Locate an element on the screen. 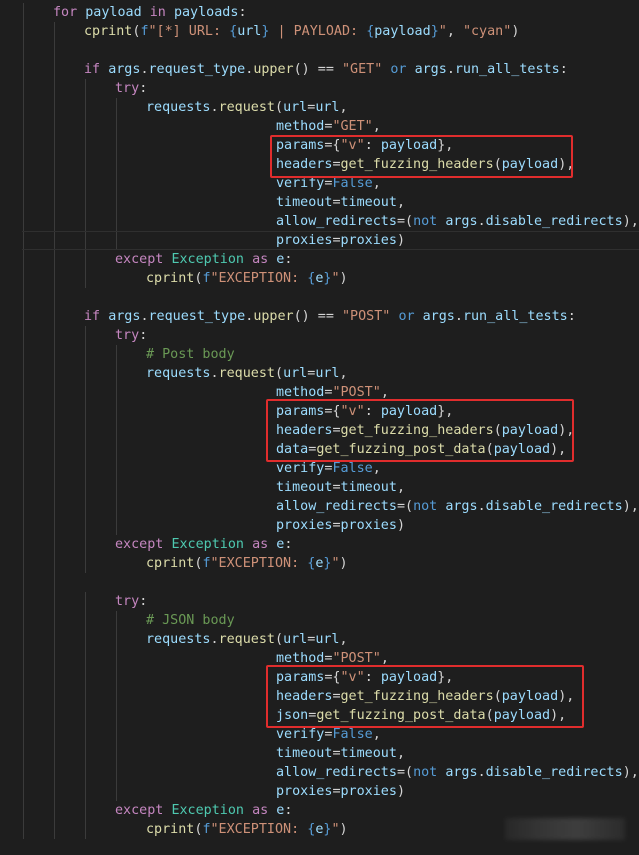 The image size is (639, 855). code-token: f is located at coordinates (206, 829).